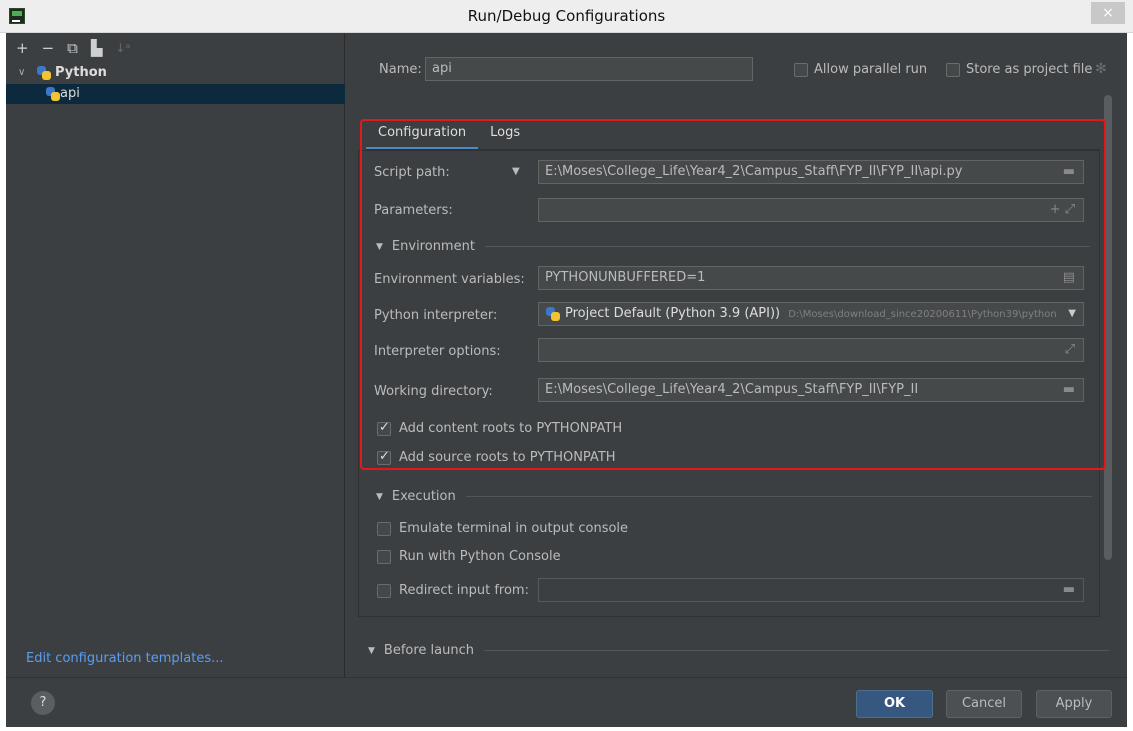 This screenshot has height=731, width=1133. Describe the element at coordinates (81, 72) in the screenshot. I see `tree-group-label: Python` at that location.